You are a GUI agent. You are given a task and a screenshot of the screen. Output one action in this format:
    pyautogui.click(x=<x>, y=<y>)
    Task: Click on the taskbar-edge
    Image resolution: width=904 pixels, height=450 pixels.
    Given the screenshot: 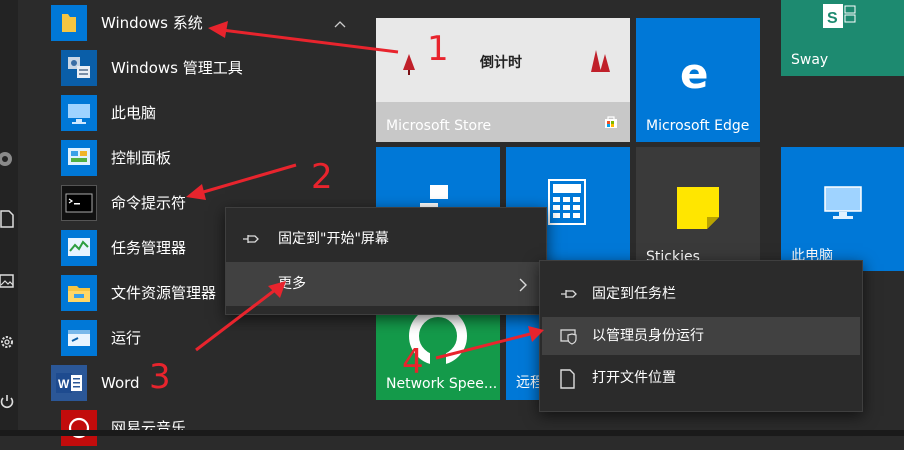 What is the action you would take?
    pyautogui.click(x=452, y=433)
    